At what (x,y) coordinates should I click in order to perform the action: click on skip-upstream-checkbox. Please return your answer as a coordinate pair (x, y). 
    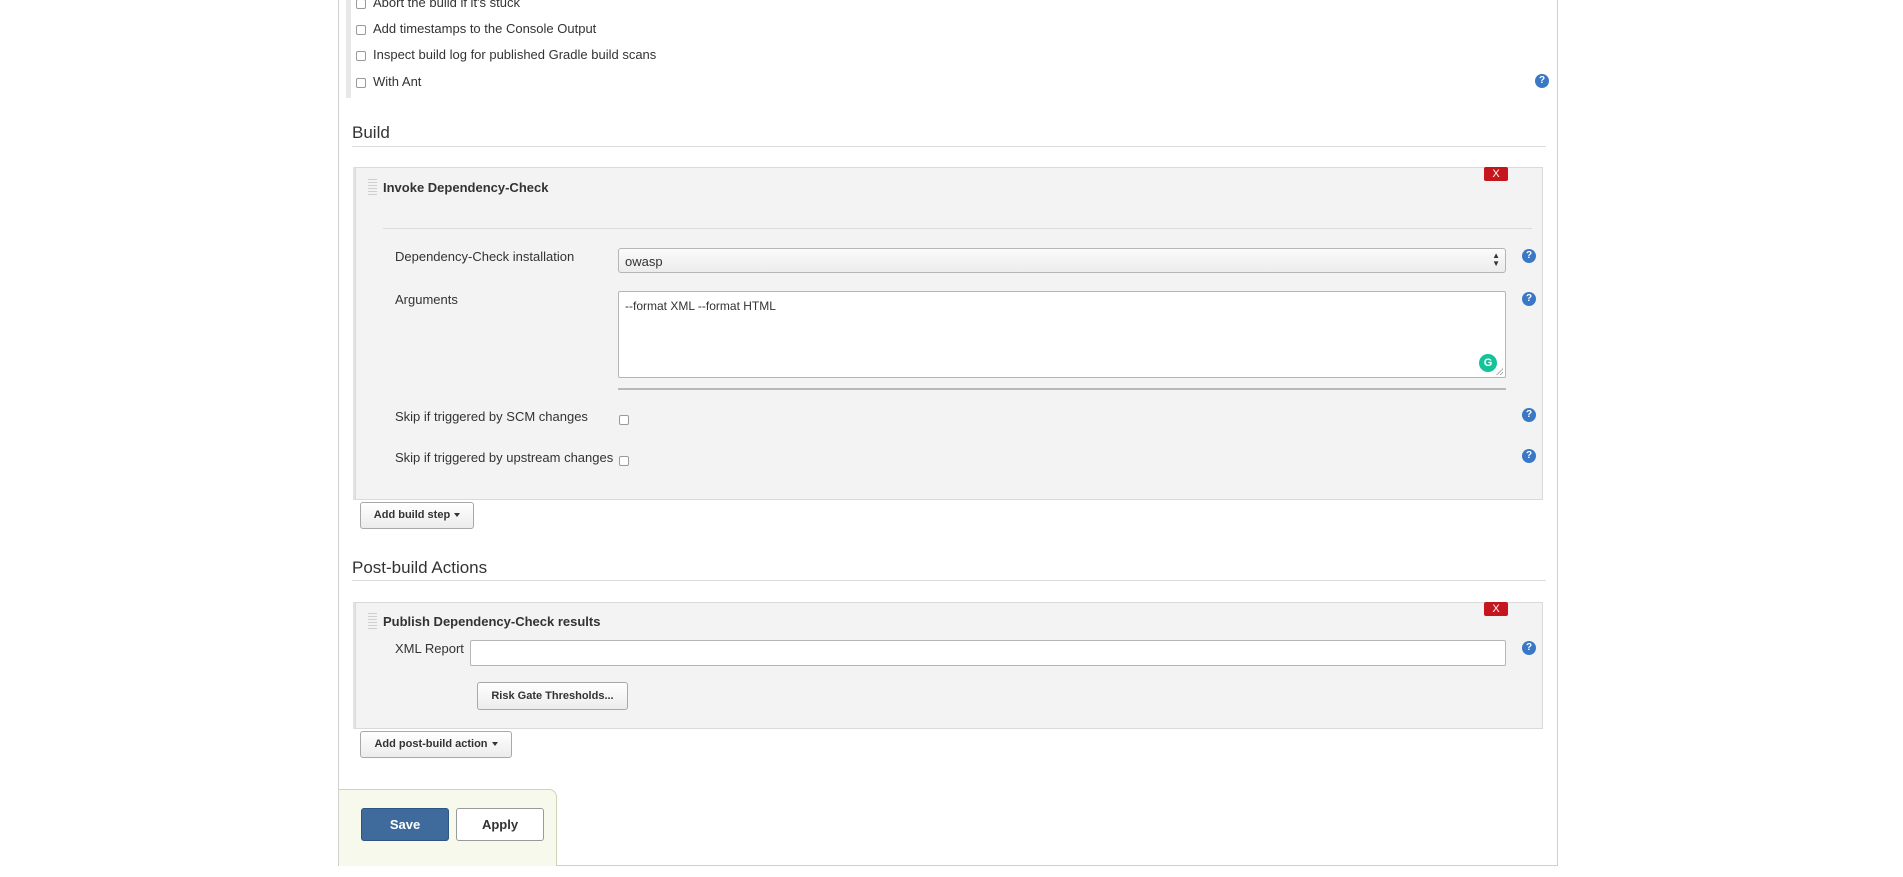
    Looking at the image, I should click on (624, 461).